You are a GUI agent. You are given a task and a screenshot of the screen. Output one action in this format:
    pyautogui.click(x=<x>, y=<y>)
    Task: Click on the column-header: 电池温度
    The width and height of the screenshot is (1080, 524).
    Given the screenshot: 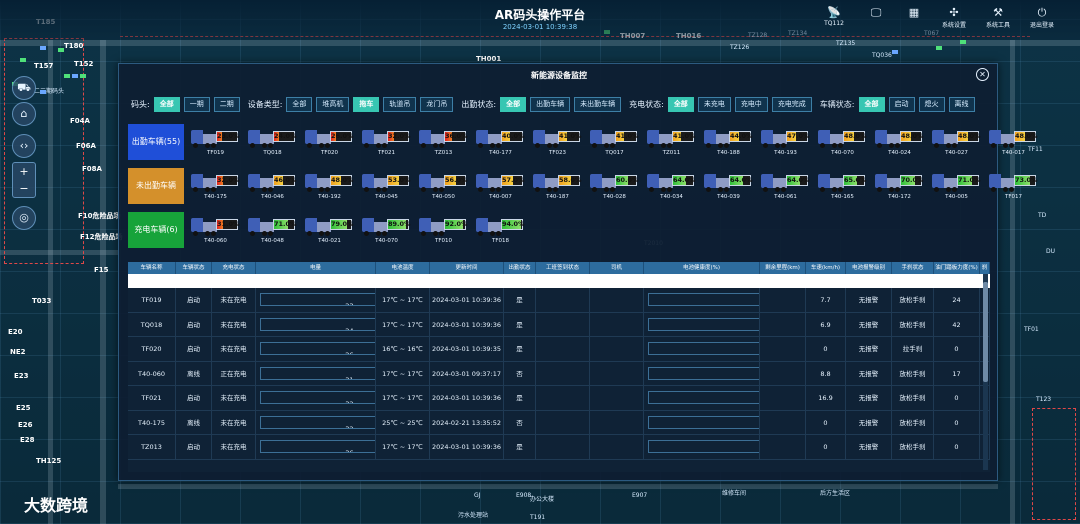 What is the action you would take?
    pyautogui.click(x=403, y=268)
    